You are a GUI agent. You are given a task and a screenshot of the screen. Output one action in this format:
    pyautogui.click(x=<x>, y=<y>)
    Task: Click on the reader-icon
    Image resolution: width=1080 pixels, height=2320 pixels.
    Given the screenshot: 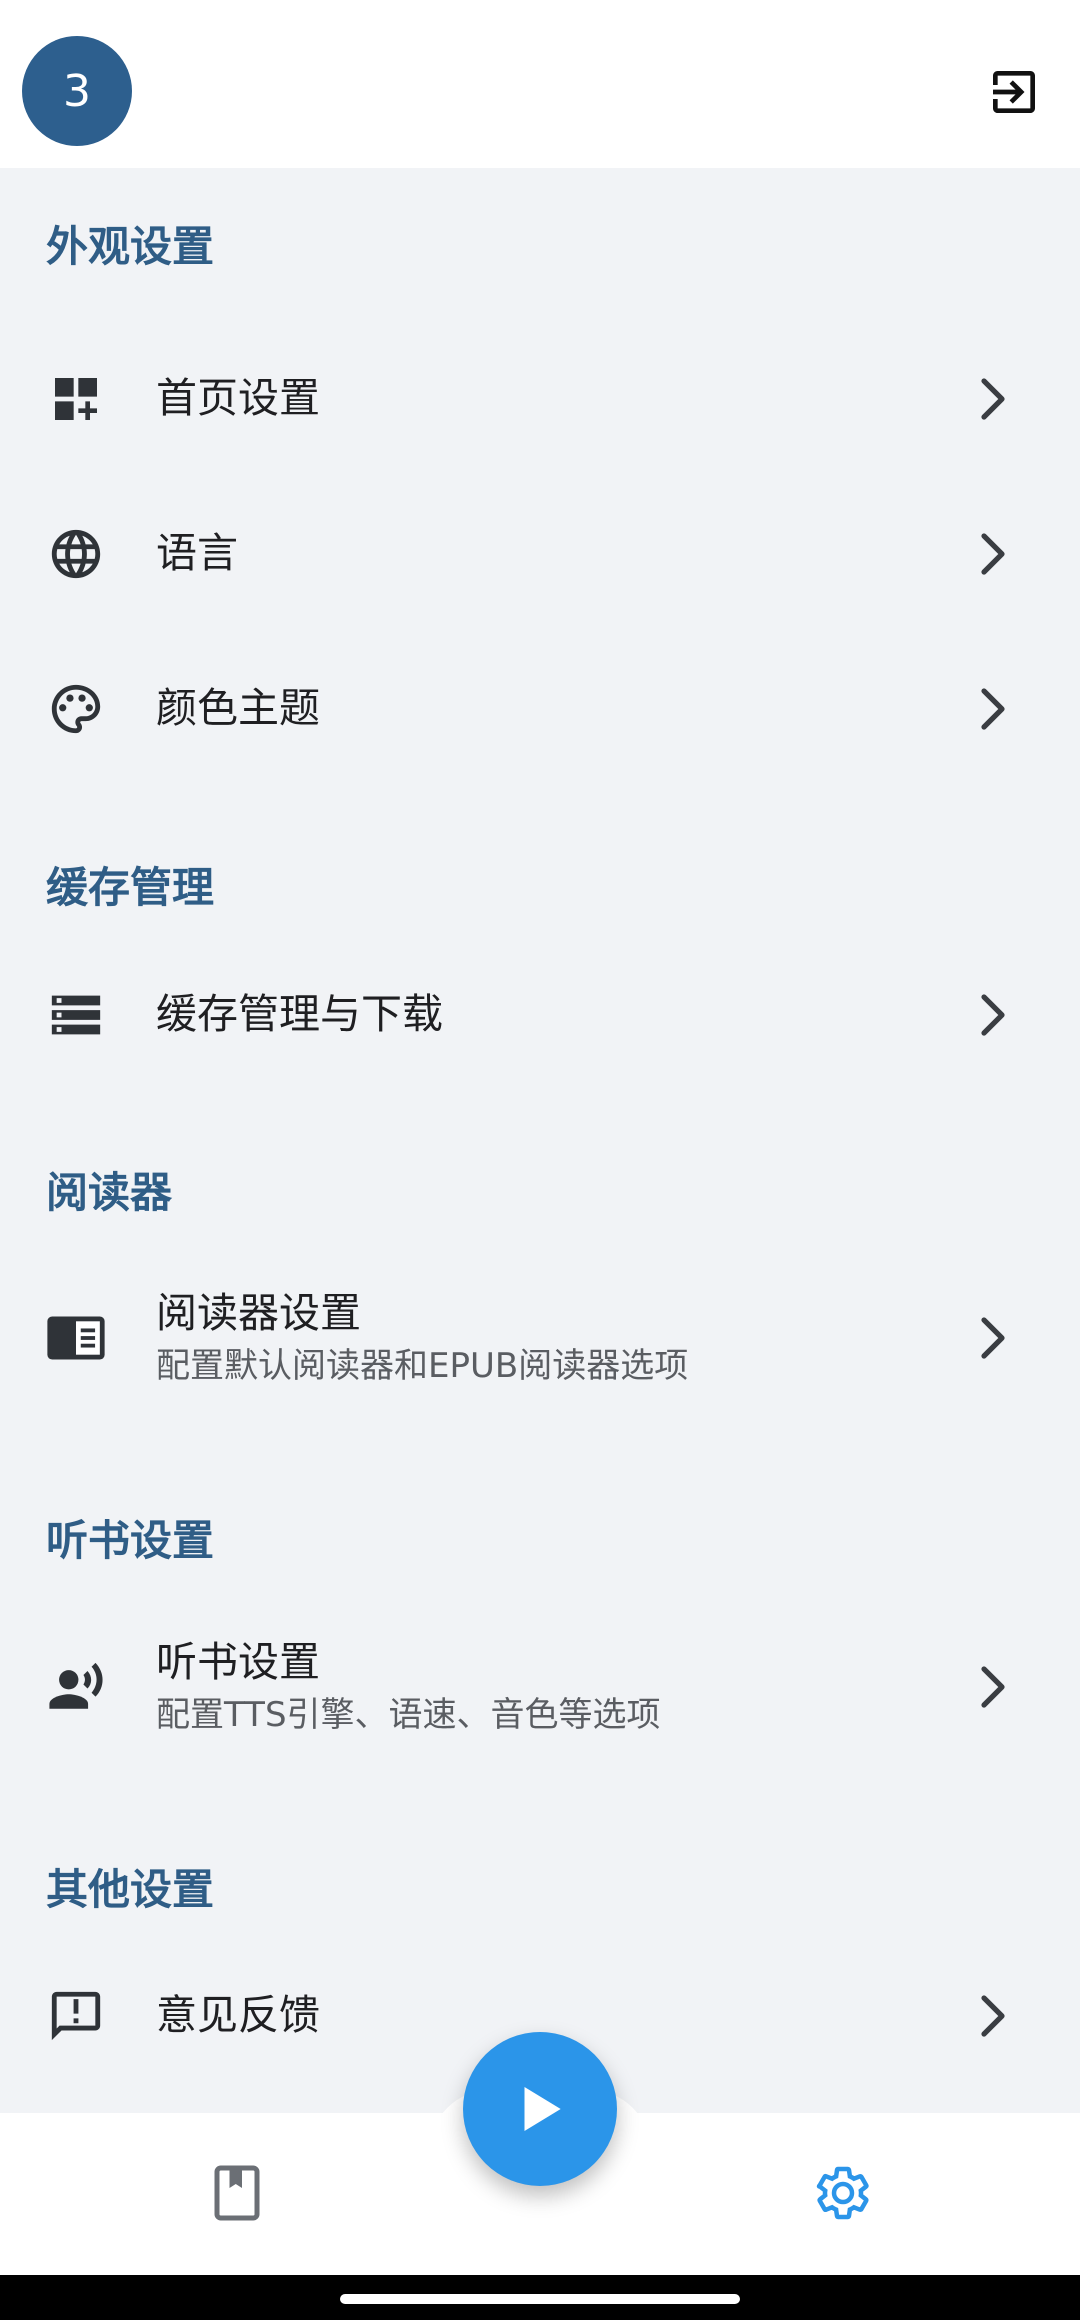 What is the action you would take?
    pyautogui.click(x=76, y=1338)
    